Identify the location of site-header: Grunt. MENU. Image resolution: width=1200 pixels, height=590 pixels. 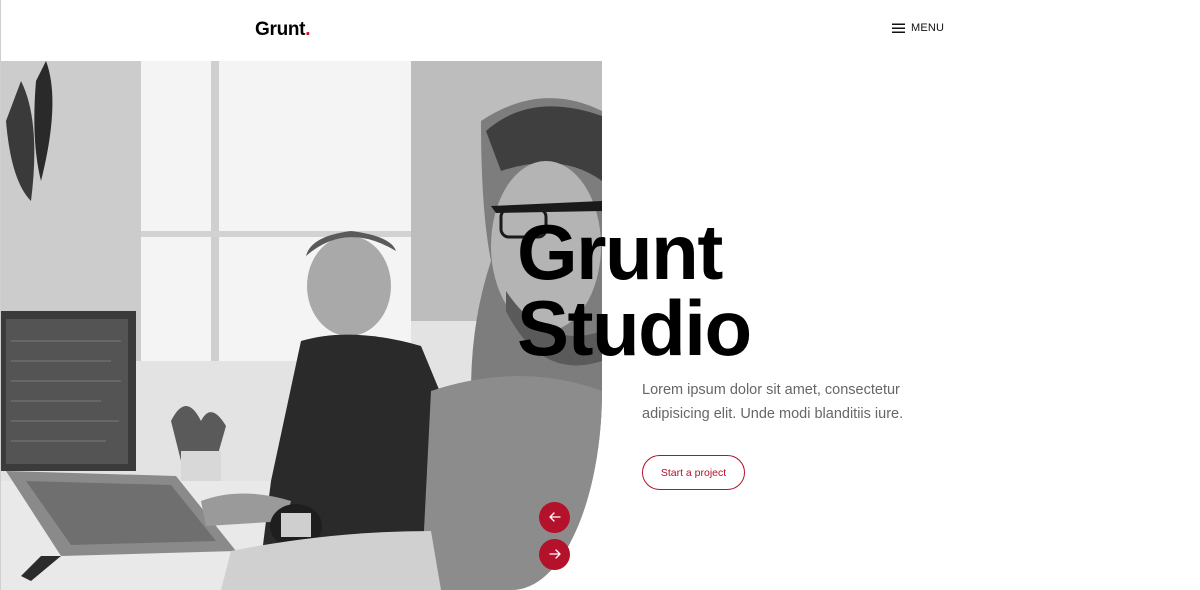
(600, 30).